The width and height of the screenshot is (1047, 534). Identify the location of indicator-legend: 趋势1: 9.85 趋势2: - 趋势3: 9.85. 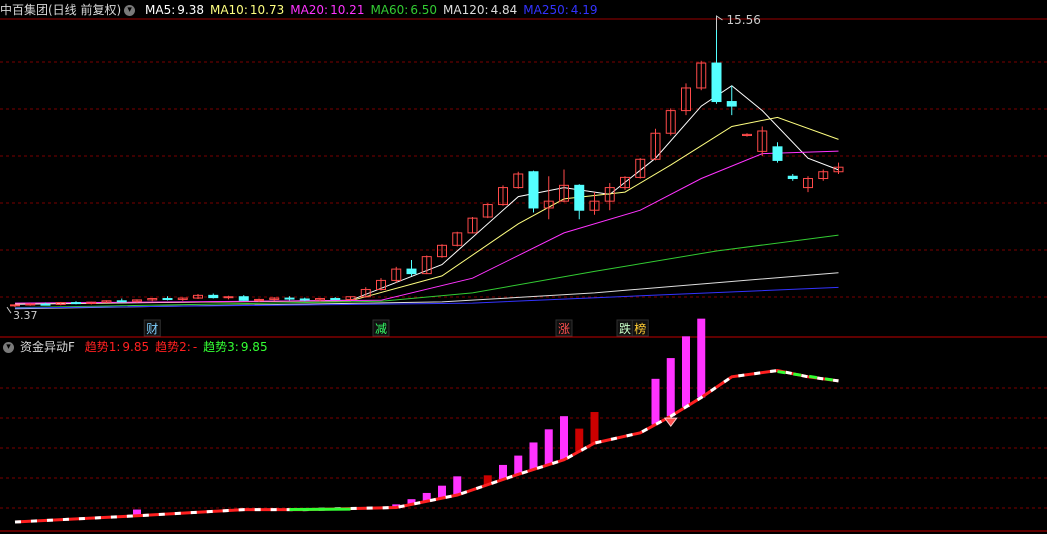
(179, 347).